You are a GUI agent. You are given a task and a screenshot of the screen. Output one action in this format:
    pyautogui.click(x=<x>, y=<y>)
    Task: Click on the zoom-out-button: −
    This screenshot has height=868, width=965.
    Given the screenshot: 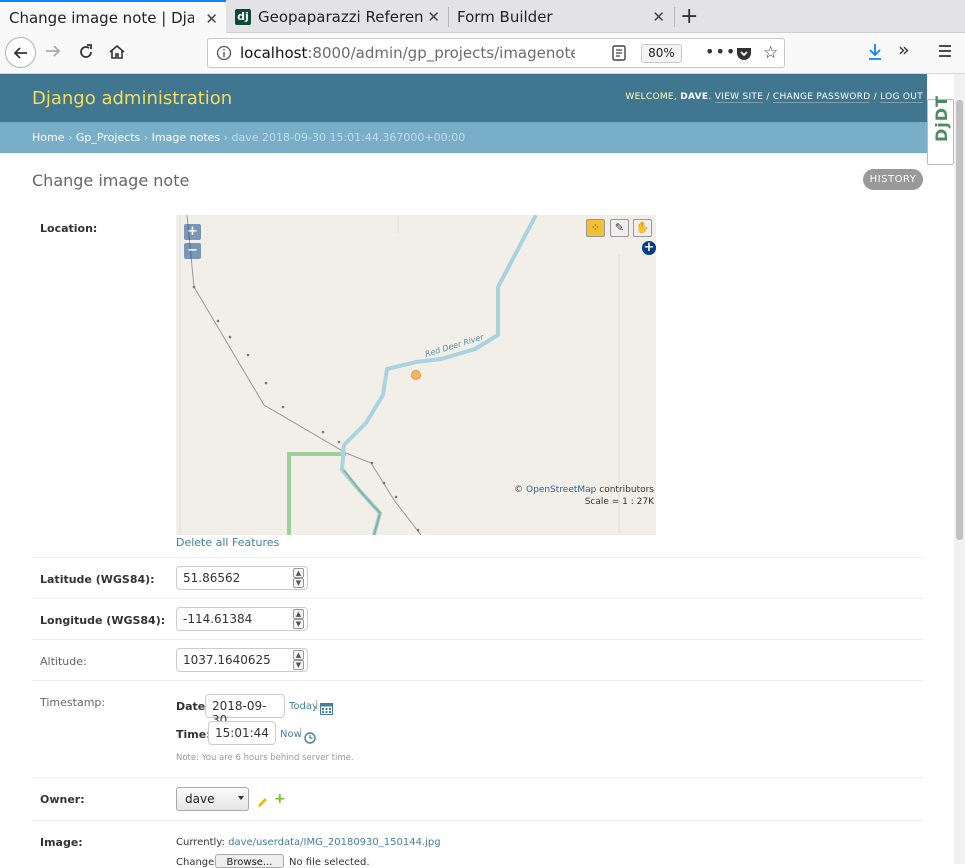 What is the action you would take?
    pyautogui.click(x=192, y=251)
    